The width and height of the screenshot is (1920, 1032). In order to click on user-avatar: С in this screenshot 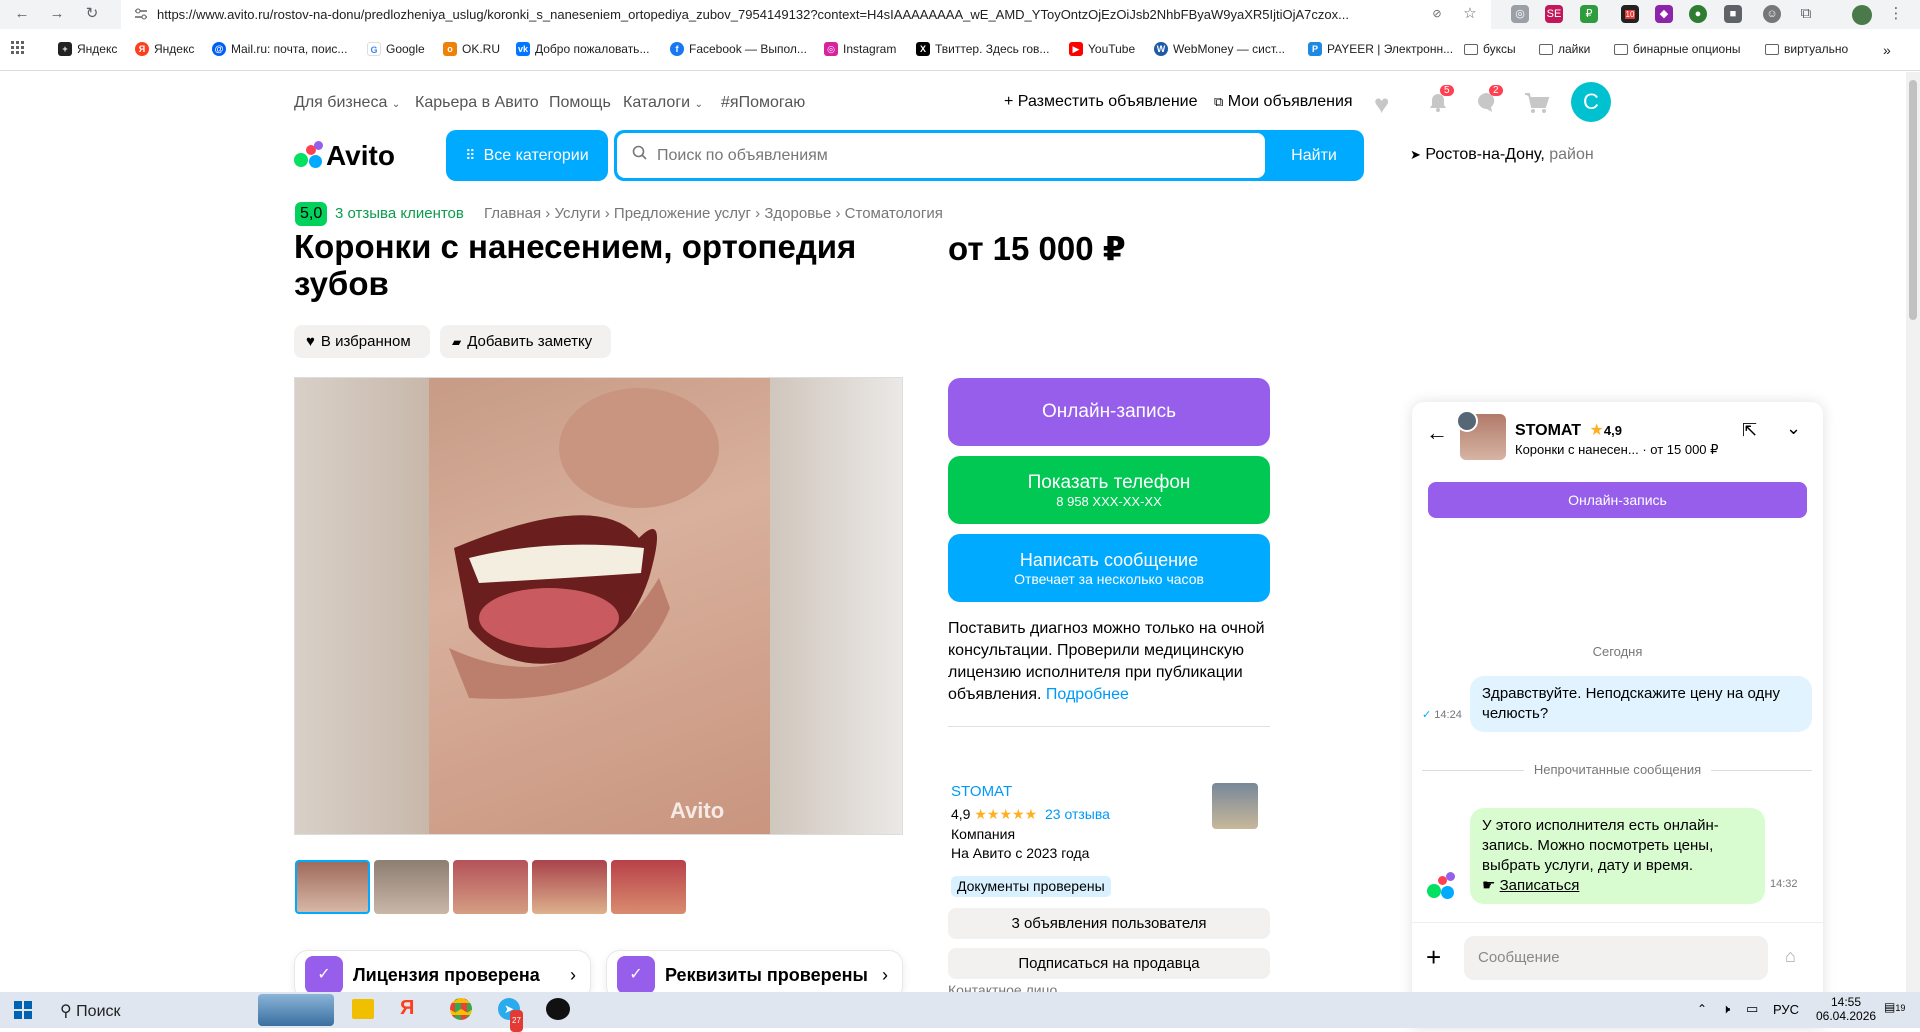, I will do `click(1591, 102)`.